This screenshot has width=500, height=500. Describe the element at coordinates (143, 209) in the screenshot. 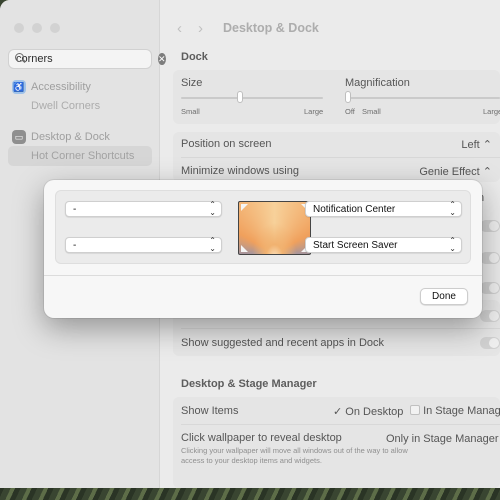

I see `top-left-corner-popup: - ⌃ ⌄` at that location.